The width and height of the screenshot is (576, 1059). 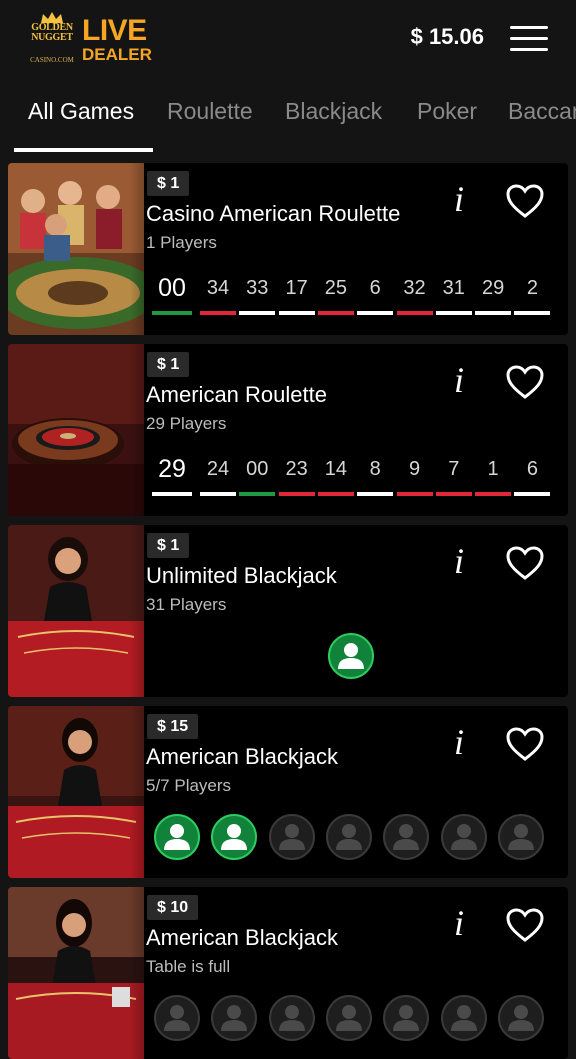 I want to click on roulette-result-number: 32, so click(x=414, y=288).